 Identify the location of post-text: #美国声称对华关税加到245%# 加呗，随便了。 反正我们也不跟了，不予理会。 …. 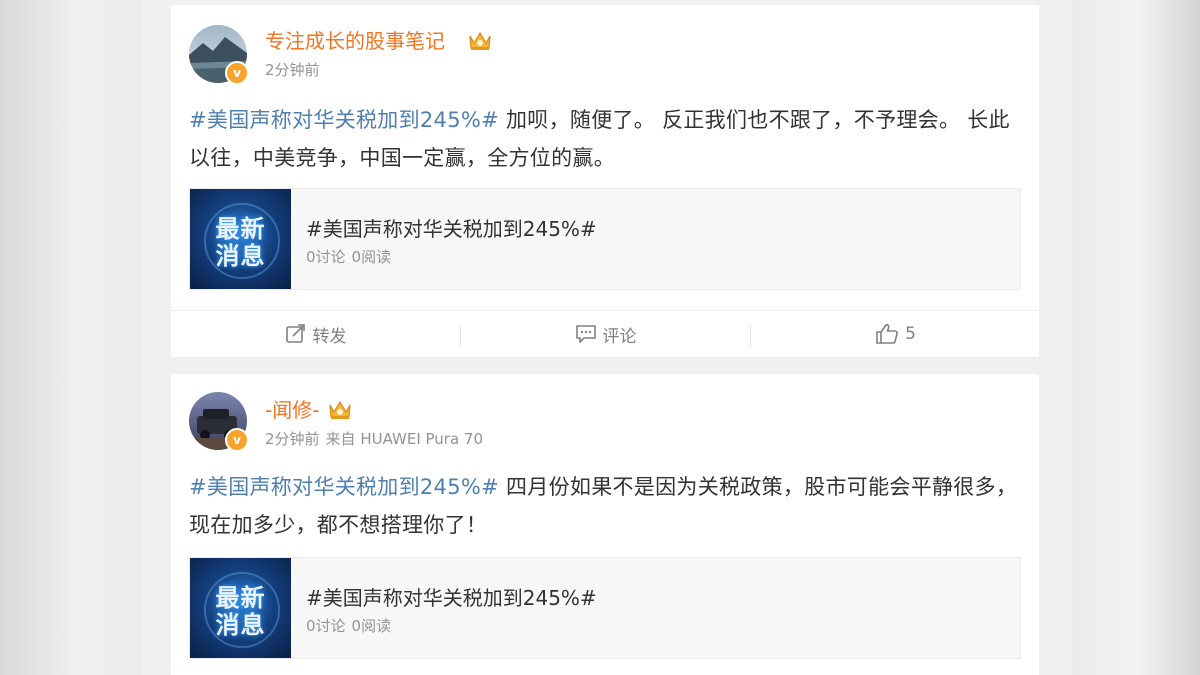
(606, 139).